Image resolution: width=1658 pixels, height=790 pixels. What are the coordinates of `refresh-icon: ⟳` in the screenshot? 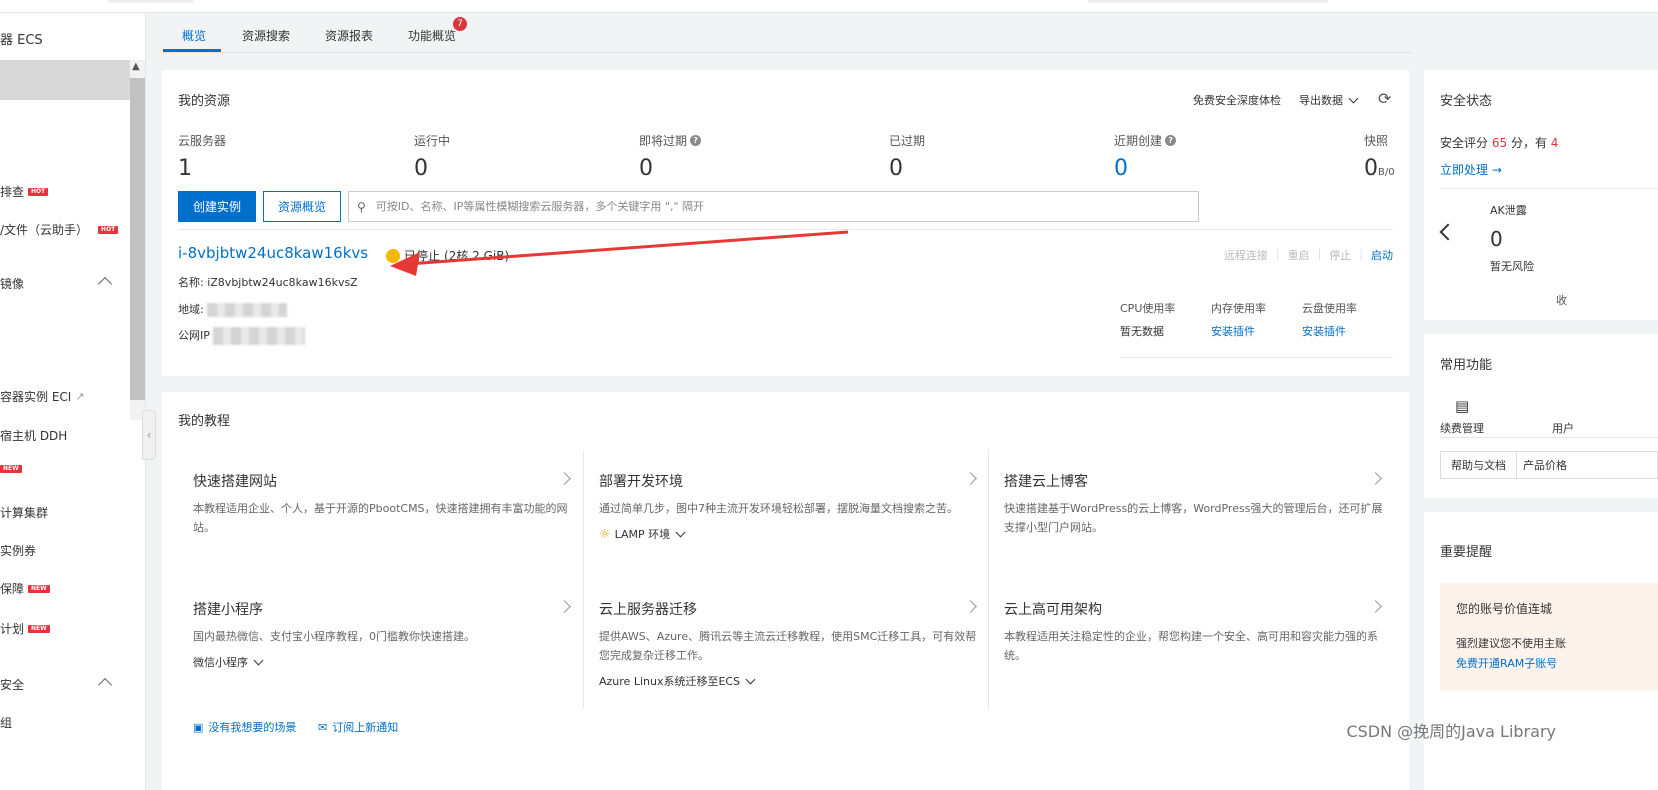 It's located at (1384, 98).